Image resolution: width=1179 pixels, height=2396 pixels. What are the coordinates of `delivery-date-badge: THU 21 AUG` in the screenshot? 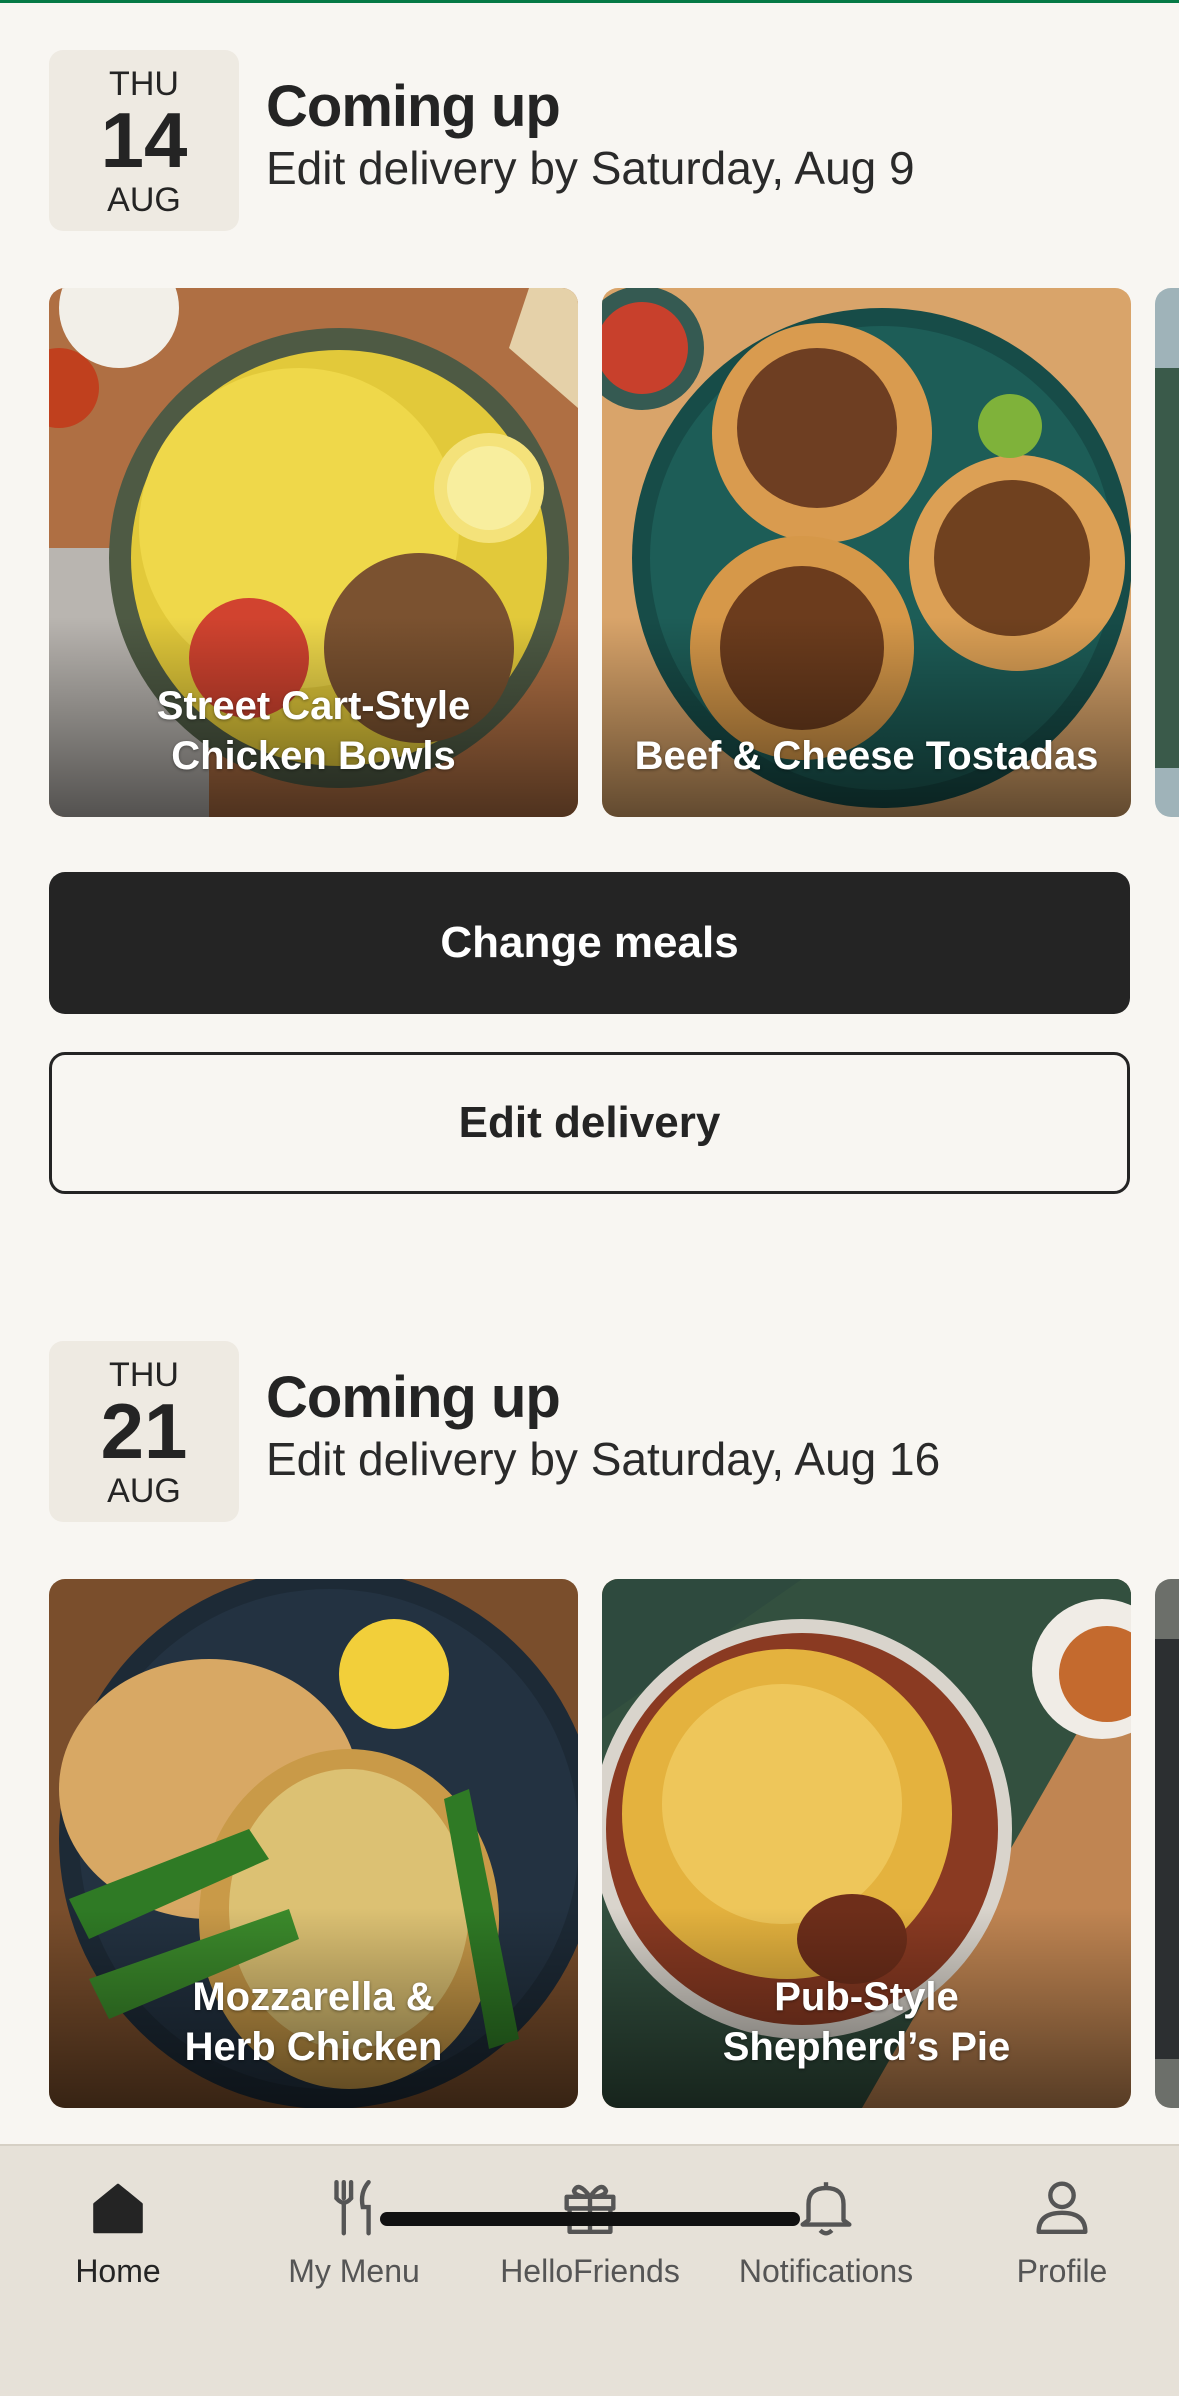 It's located at (144, 1431).